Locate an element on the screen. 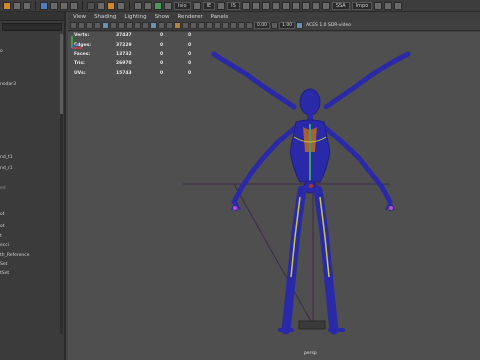  camera-select-icon is located at coordinates (73, 25).